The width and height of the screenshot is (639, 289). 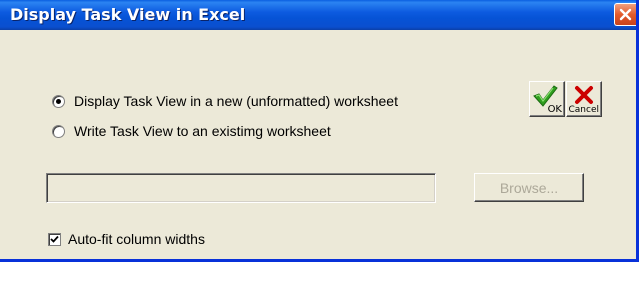 I want to click on window-title: Display Task View in Excel, so click(x=128, y=14).